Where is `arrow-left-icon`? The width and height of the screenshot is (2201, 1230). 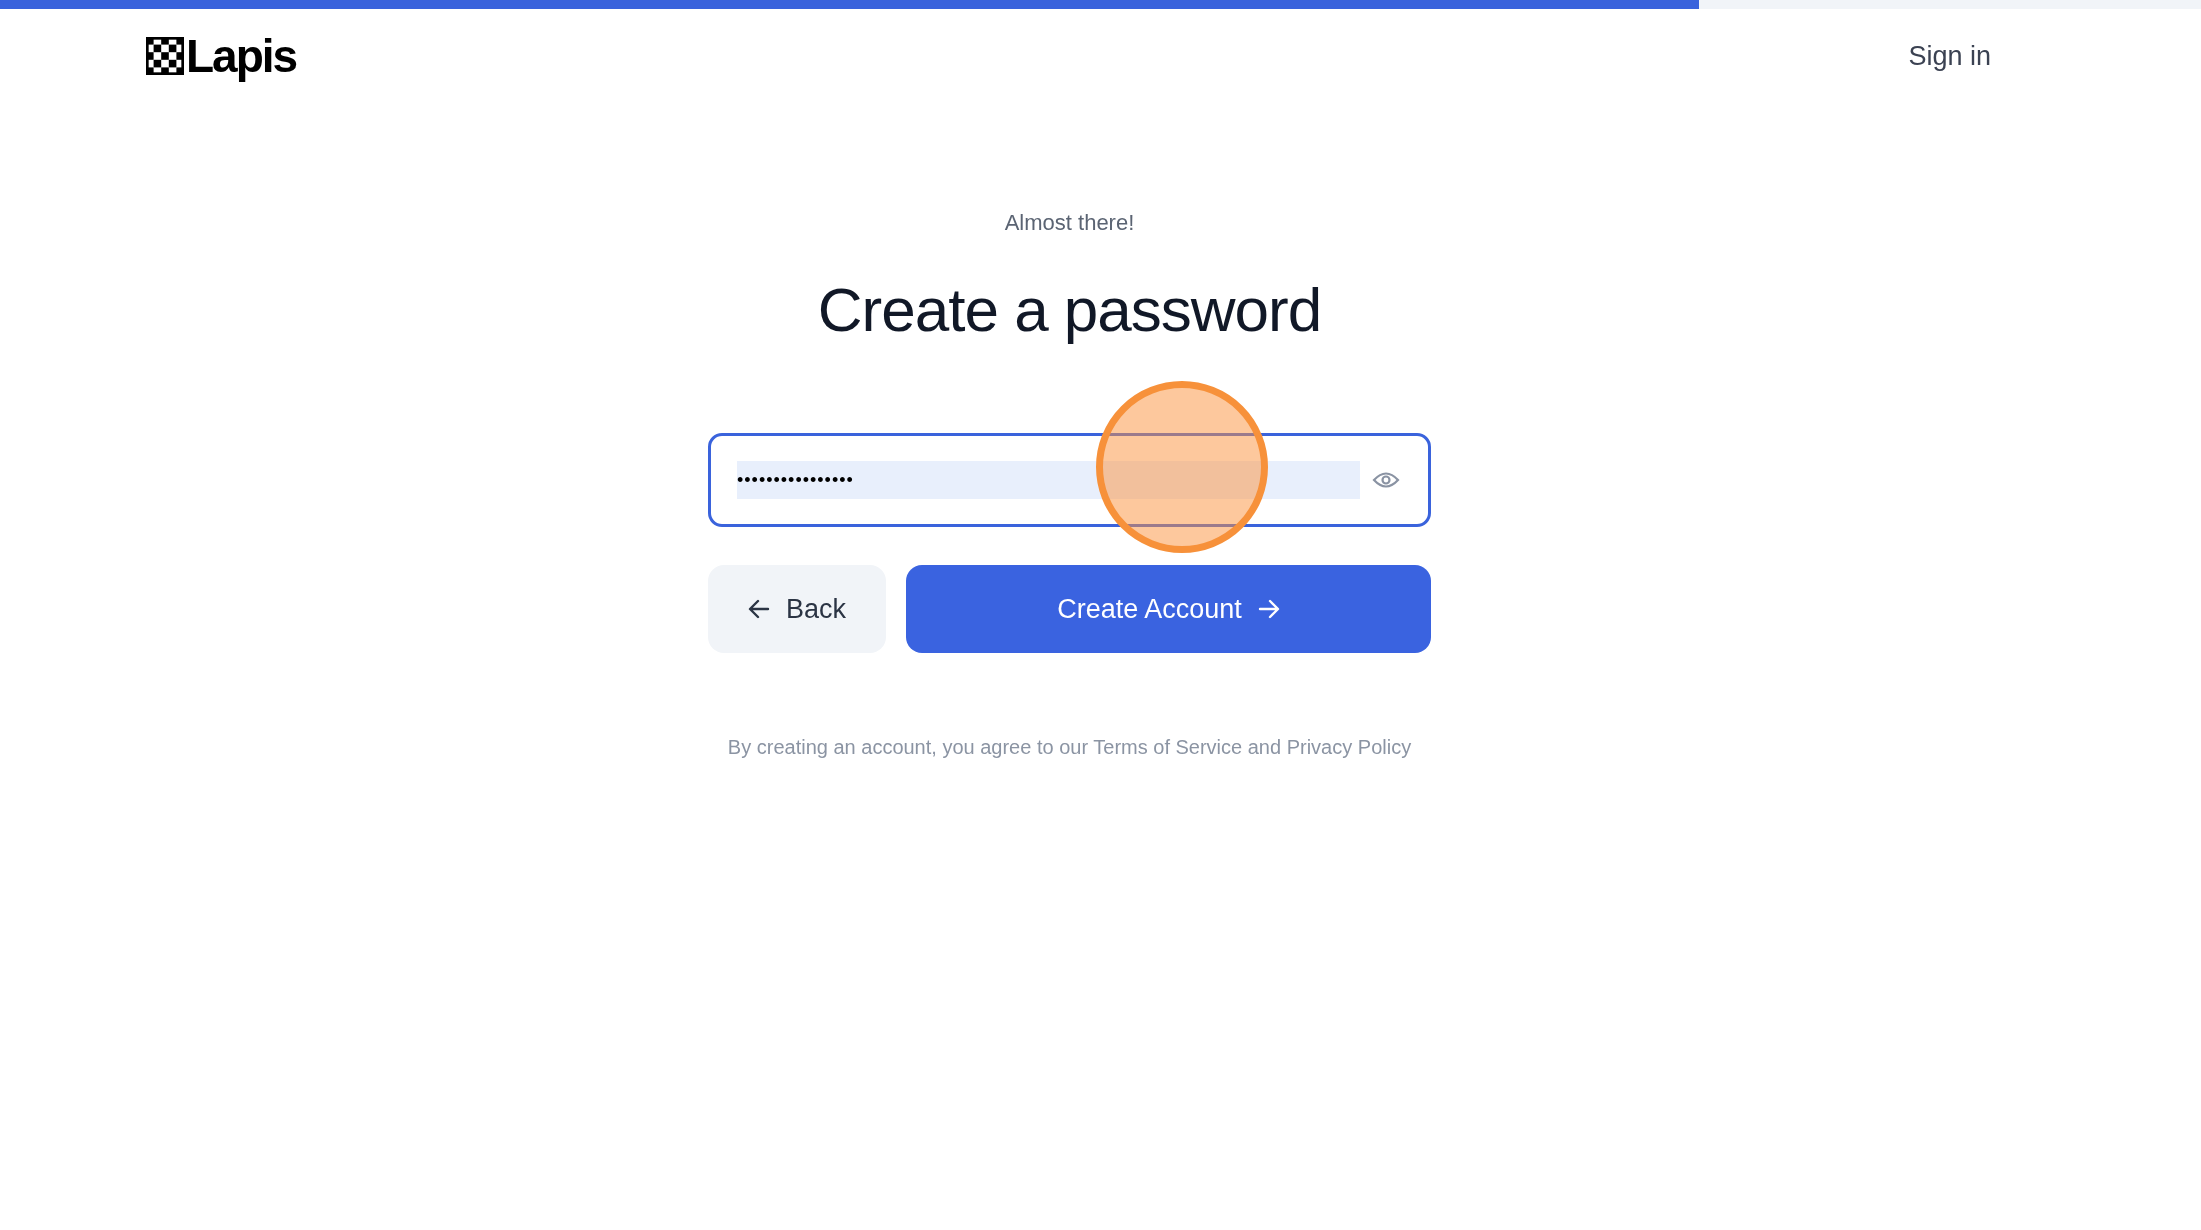 arrow-left-icon is located at coordinates (759, 609).